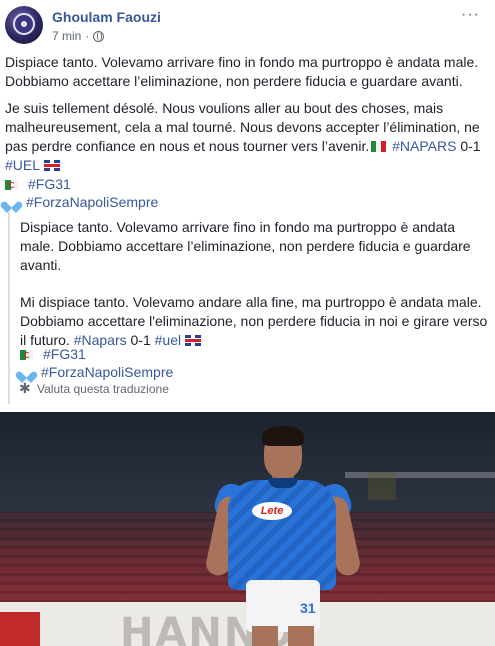 The width and height of the screenshot is (495, 646). What do you see at coordinates (66, 36) in the screenshot?
I see `post-timestamp: 7 min` at bounding box center [66, 36].